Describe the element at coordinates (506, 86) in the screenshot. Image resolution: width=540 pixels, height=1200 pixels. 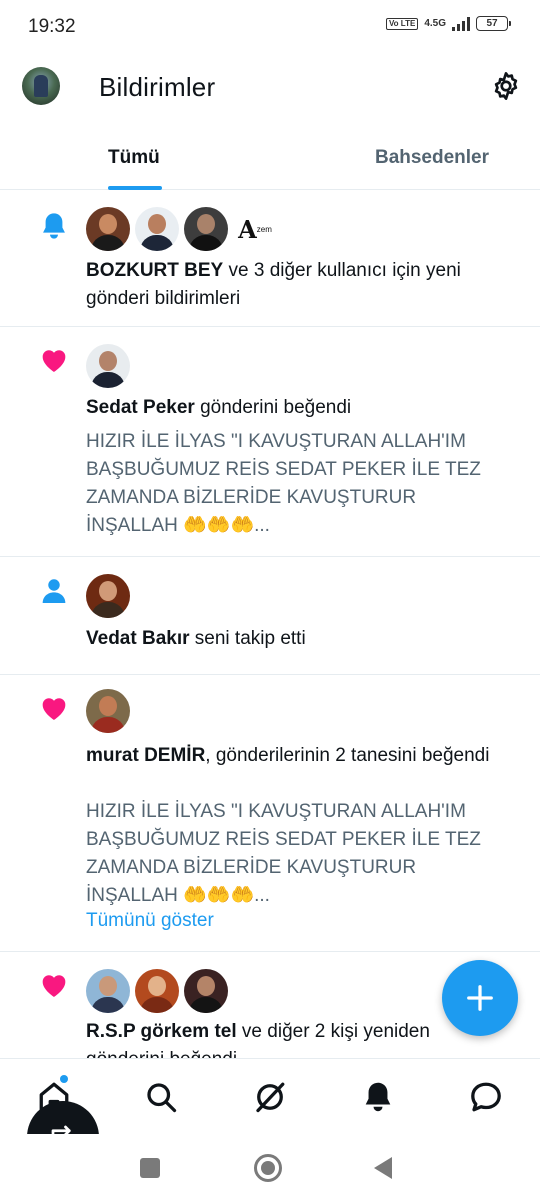
I see `gear-icon` at that location.